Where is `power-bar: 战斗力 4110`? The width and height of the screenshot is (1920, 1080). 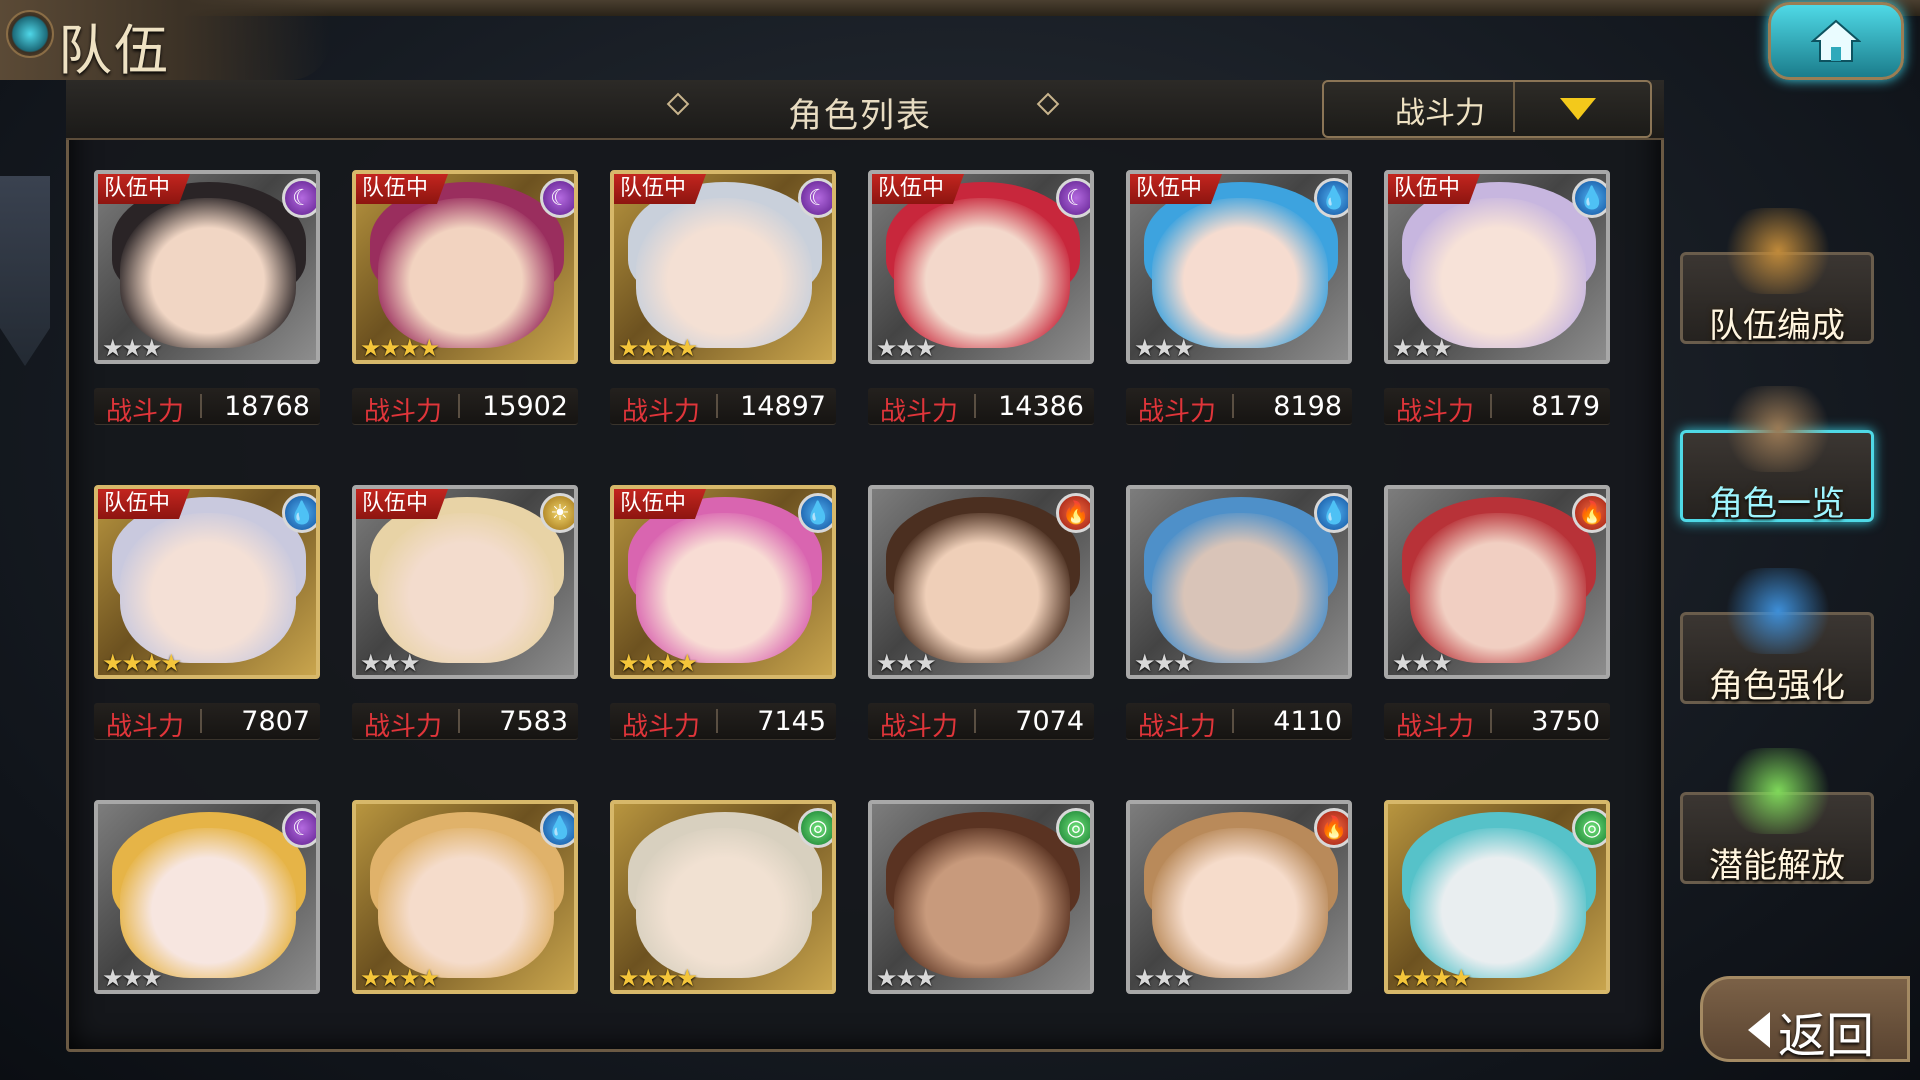 power-bar: 战斗力 4110 is located at coordinates (1239, 722).